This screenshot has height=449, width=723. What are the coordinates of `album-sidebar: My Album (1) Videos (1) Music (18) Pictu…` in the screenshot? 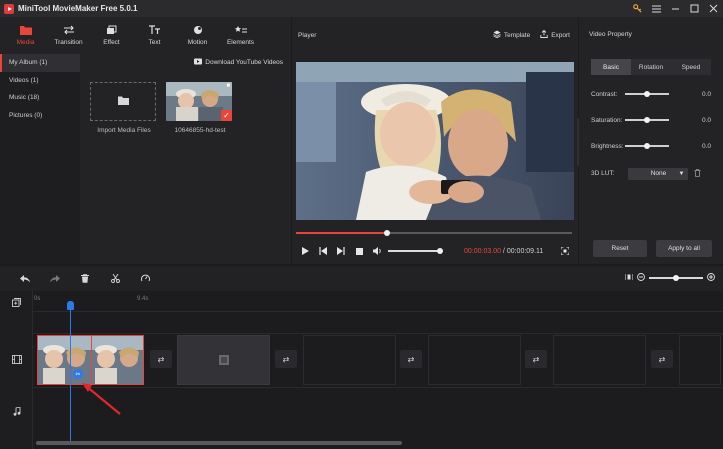 It's located at (40, 159).